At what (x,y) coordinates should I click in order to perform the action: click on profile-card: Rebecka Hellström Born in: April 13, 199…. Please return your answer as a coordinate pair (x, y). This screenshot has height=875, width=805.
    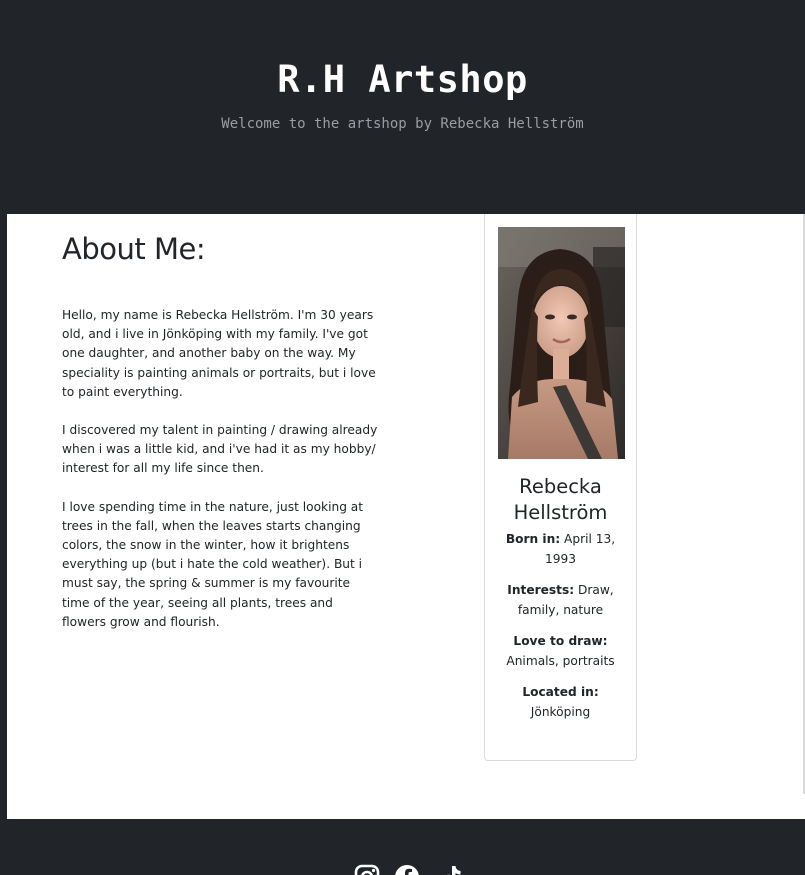
    Looking at the image, I should click on (560, 487).